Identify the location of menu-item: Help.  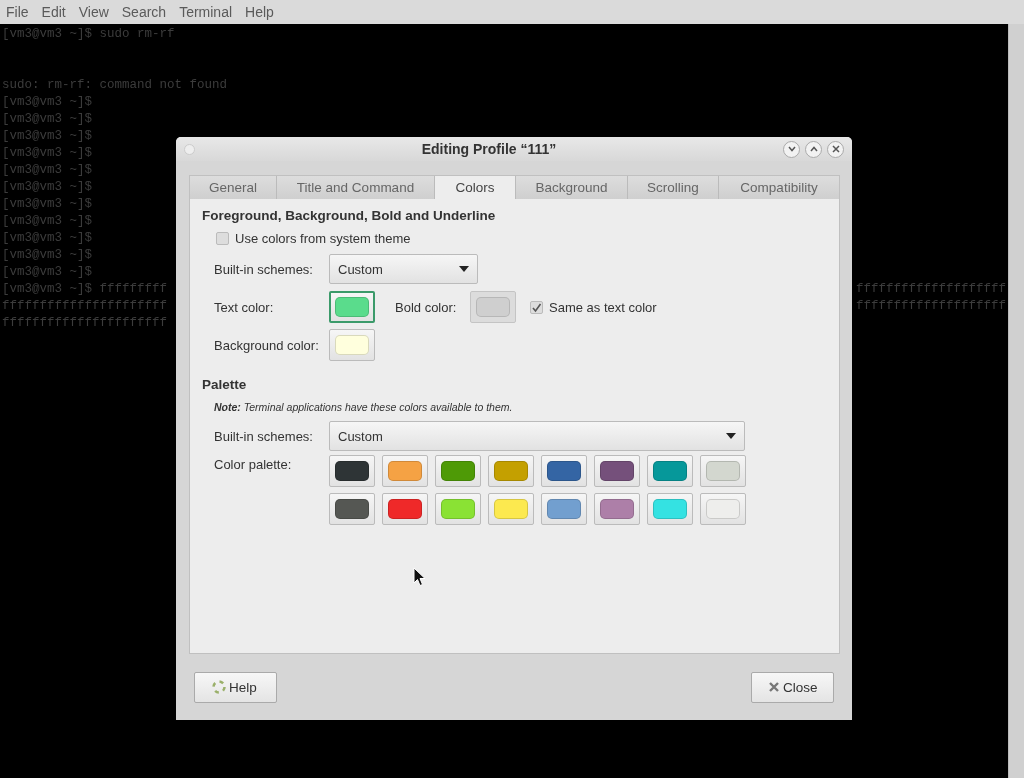
(263, 12).